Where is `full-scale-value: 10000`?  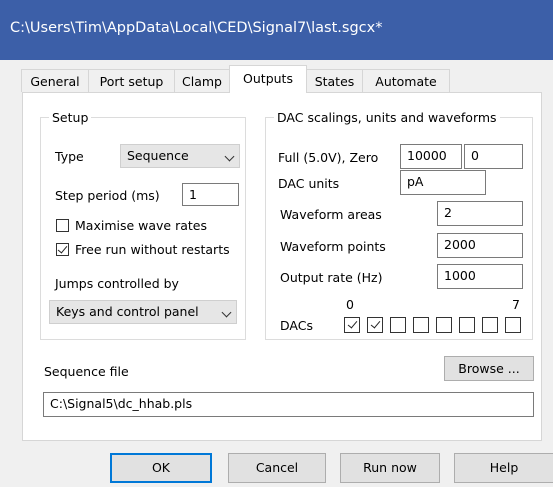
full-scale-value: 10000 is located at coordinates (427, 155).